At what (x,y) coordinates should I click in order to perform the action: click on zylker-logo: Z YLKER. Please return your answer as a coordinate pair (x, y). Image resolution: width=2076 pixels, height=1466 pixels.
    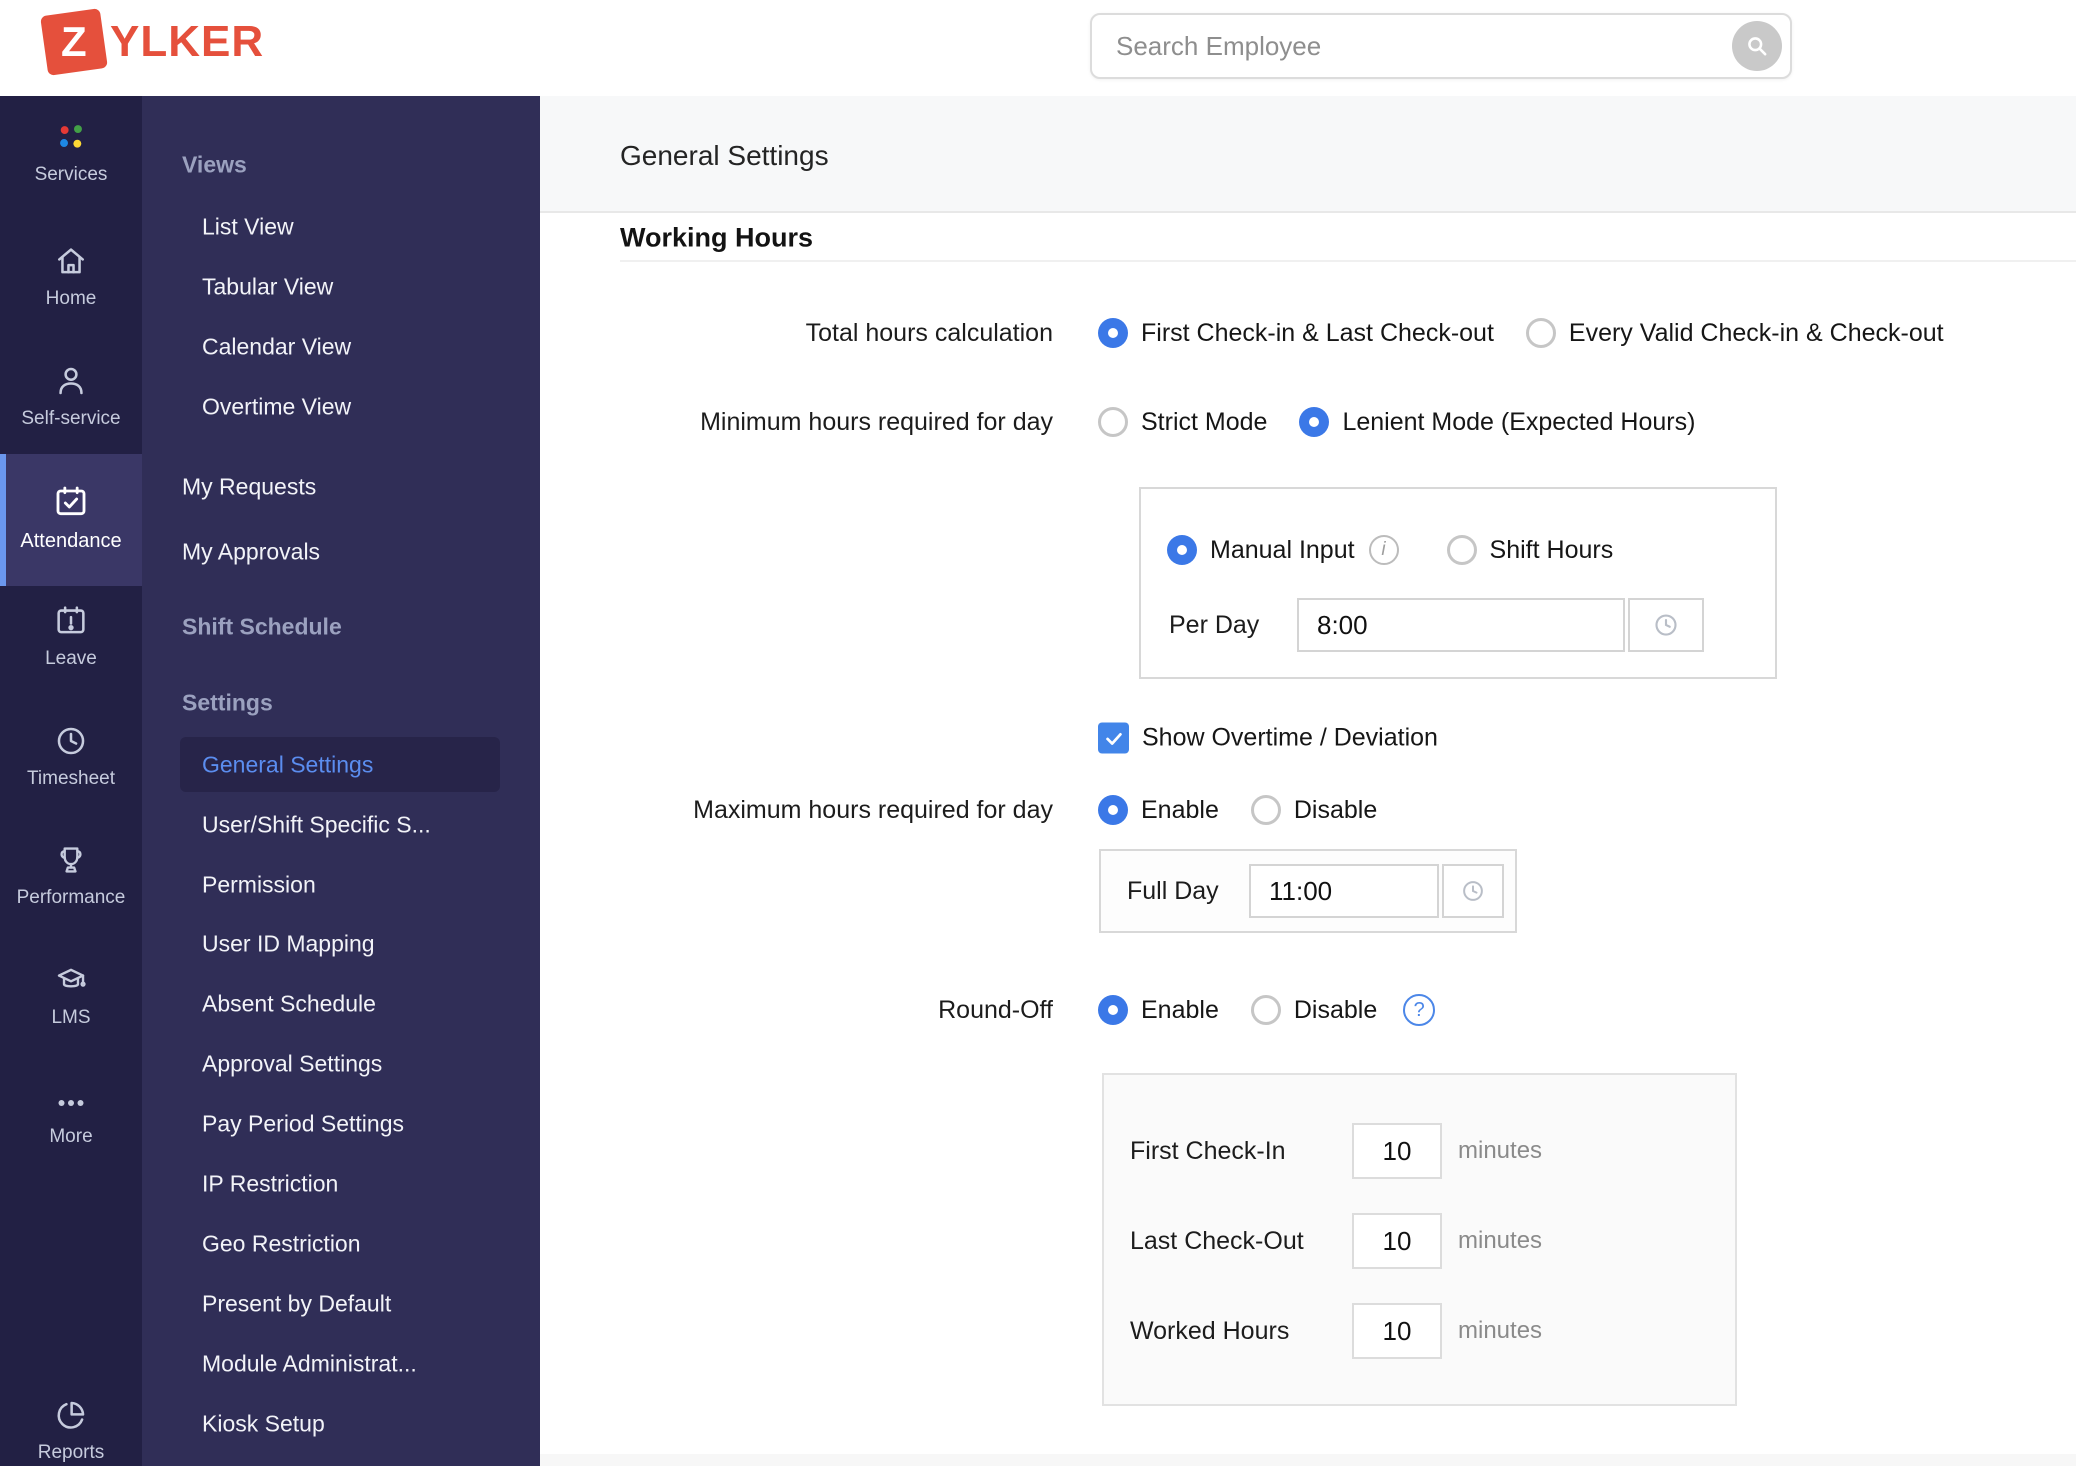
    Looking at the image, I should click on (152, 42).